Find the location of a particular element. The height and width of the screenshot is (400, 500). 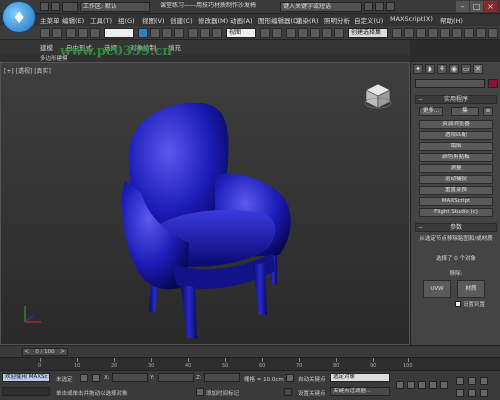

menu-lighting: 照明分析 is located at coordinates (337, 20).